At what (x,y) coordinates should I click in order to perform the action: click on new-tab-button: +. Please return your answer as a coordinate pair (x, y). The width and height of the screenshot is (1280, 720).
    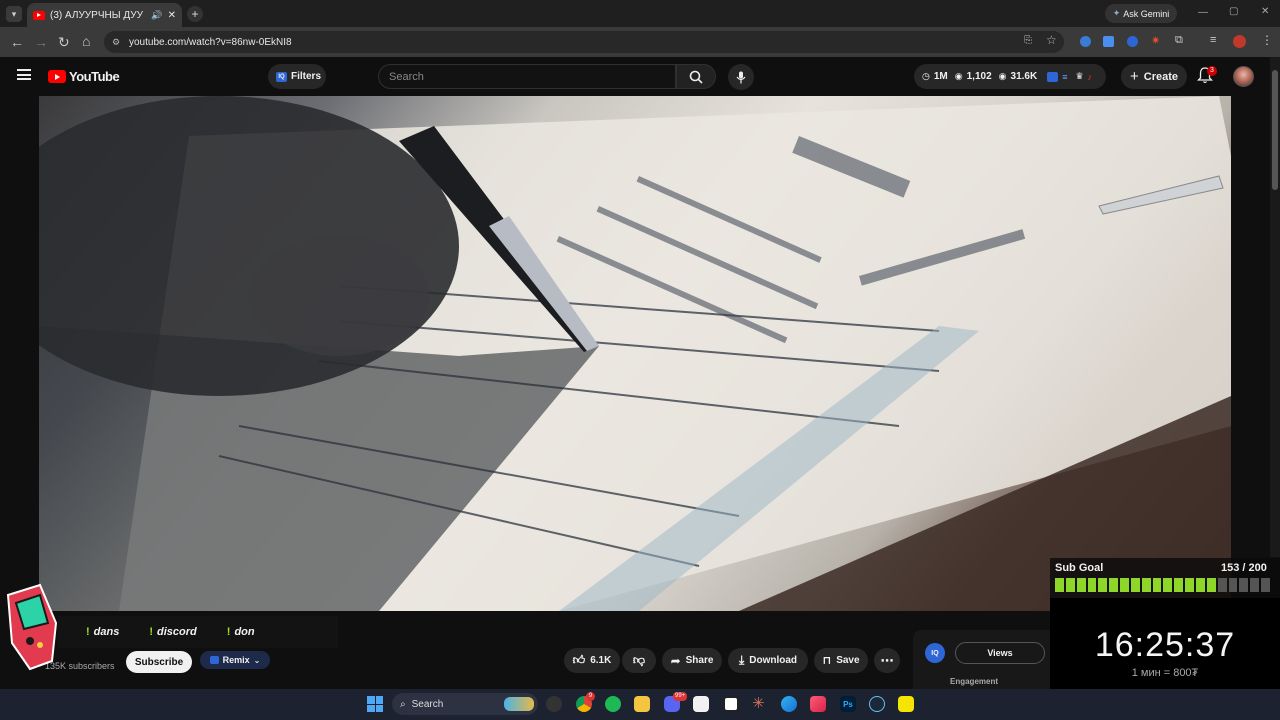
    Looking at the image, I should click on (195, 14).